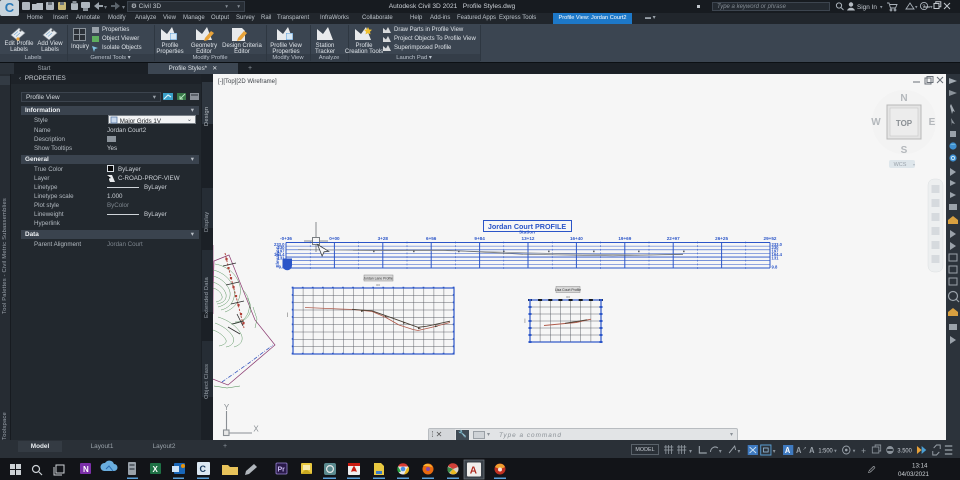 Image resolution: width=960 pixels, height=480 pixels. I want to click on svg-text: Y, so click(227, 407).